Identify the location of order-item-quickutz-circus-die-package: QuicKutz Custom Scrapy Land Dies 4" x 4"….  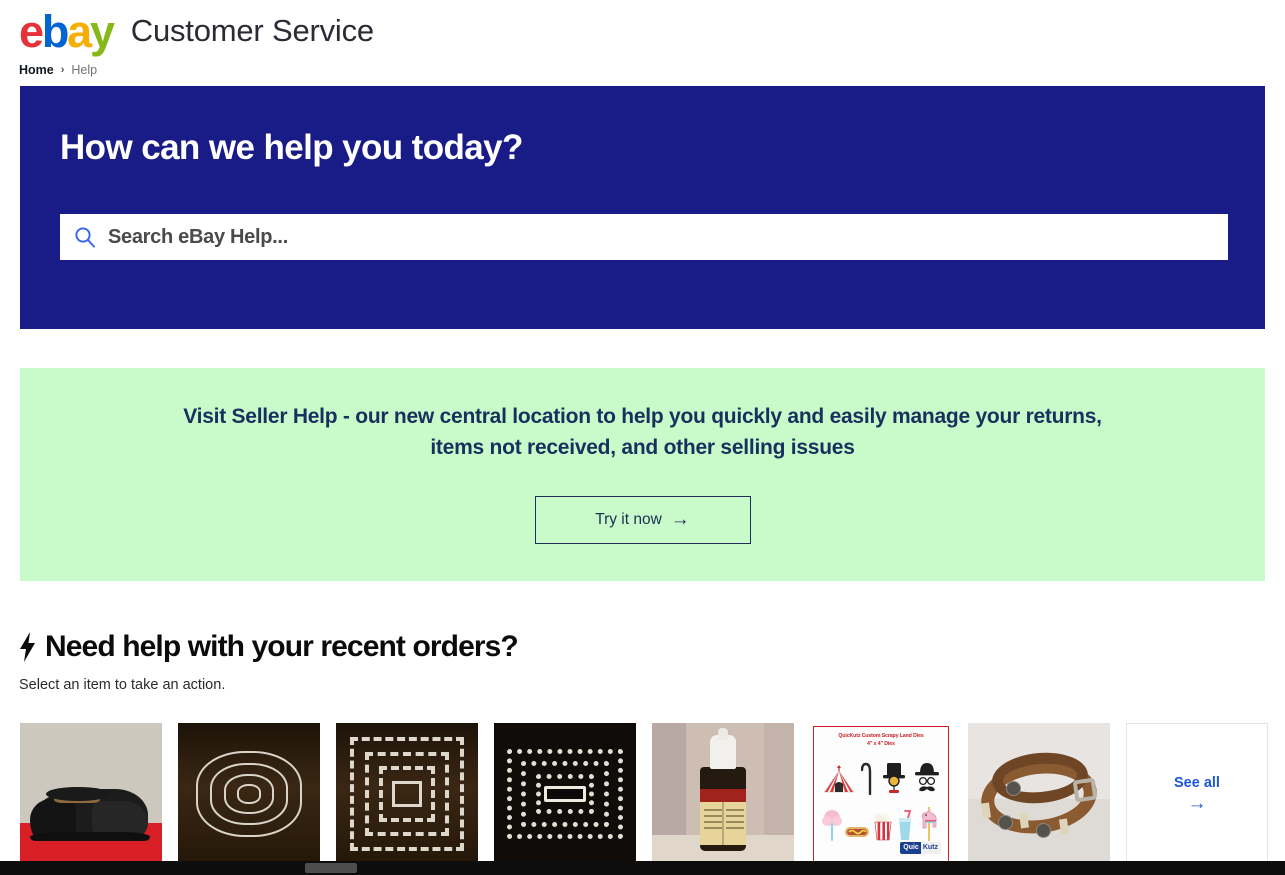
(881, 794).